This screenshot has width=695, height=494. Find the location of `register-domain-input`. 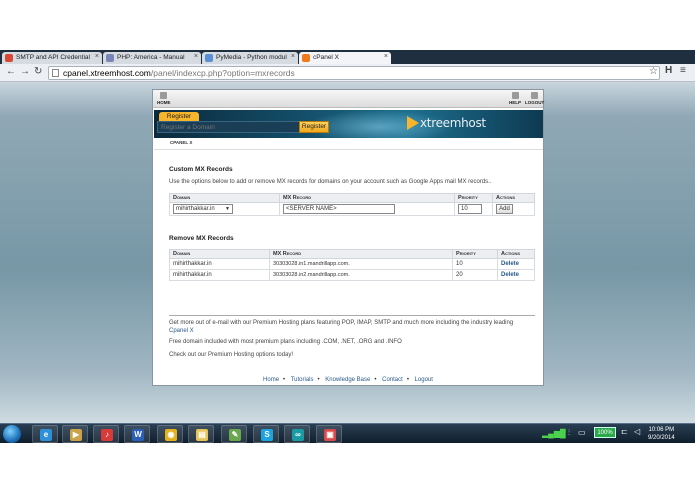

register-domain-input is located at coordinates (228, 127).